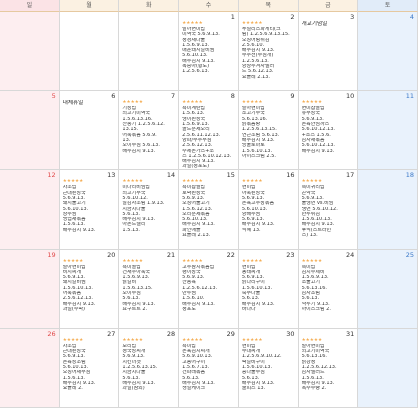  What do you see at coordinates (388, 131) in the screenshot?
I see `calendar-day-cell: 11` at bounding box center [388, 131].